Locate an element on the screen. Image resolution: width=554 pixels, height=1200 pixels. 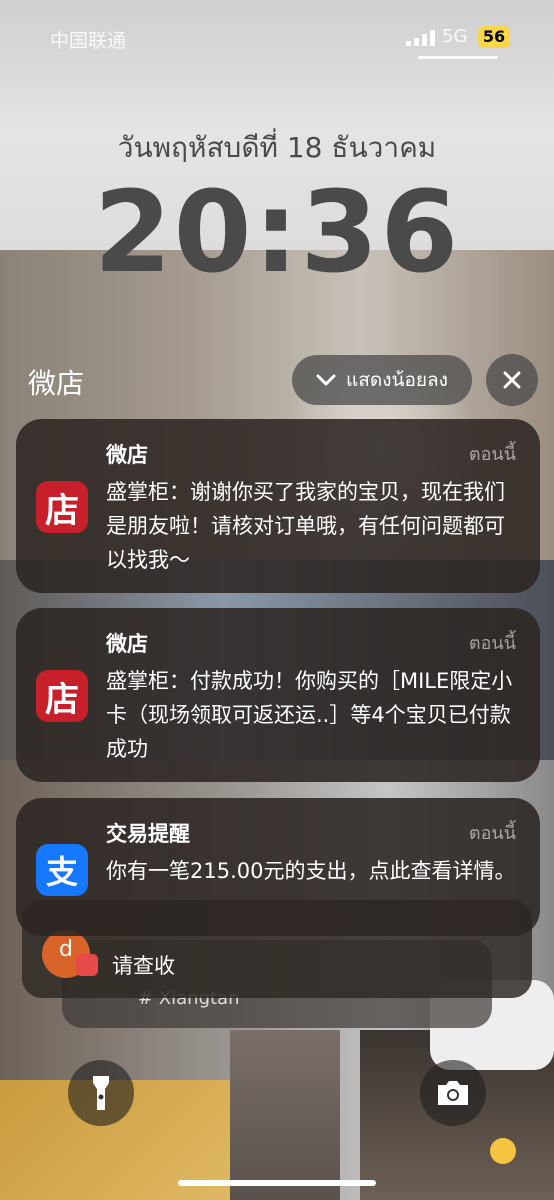
stacked-notification-body: 请查收 is located at coordinates (143, 966).